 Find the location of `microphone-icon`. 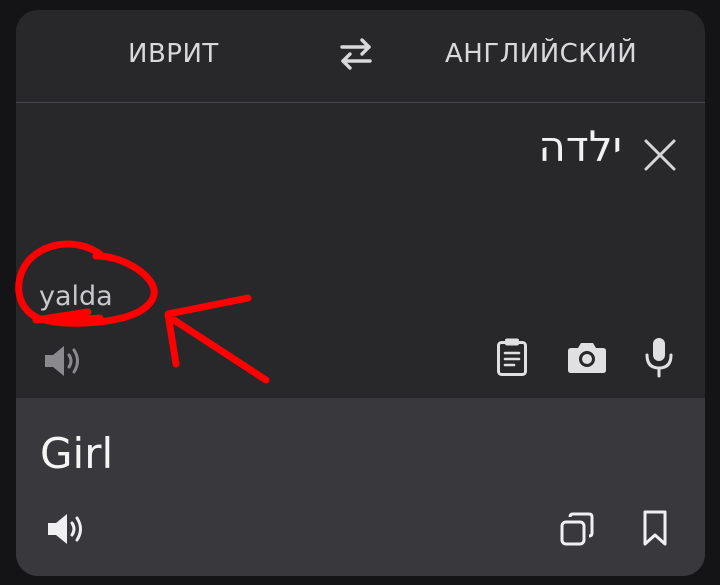

microphone-icon is located at coordinates (659, 357).